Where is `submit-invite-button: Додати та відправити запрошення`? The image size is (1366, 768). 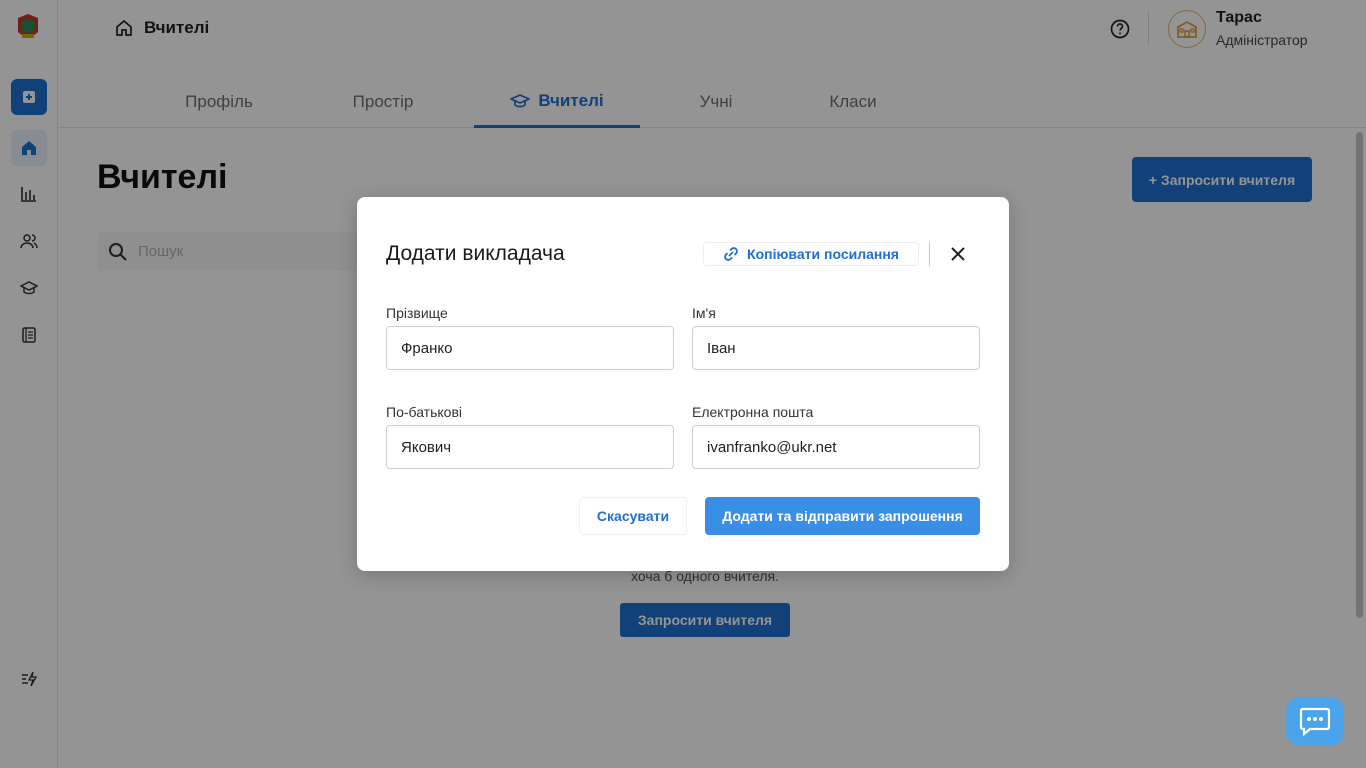
submit-invite-button: Додати та відправити запрошення is located at coordinates (842, 516).